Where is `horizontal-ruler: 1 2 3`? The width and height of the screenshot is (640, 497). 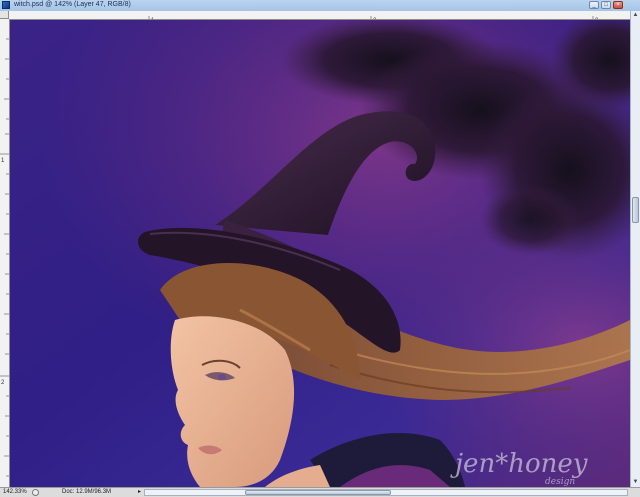
horizontal-ruler: 1 2 3 is located at coordinates (319, 15).